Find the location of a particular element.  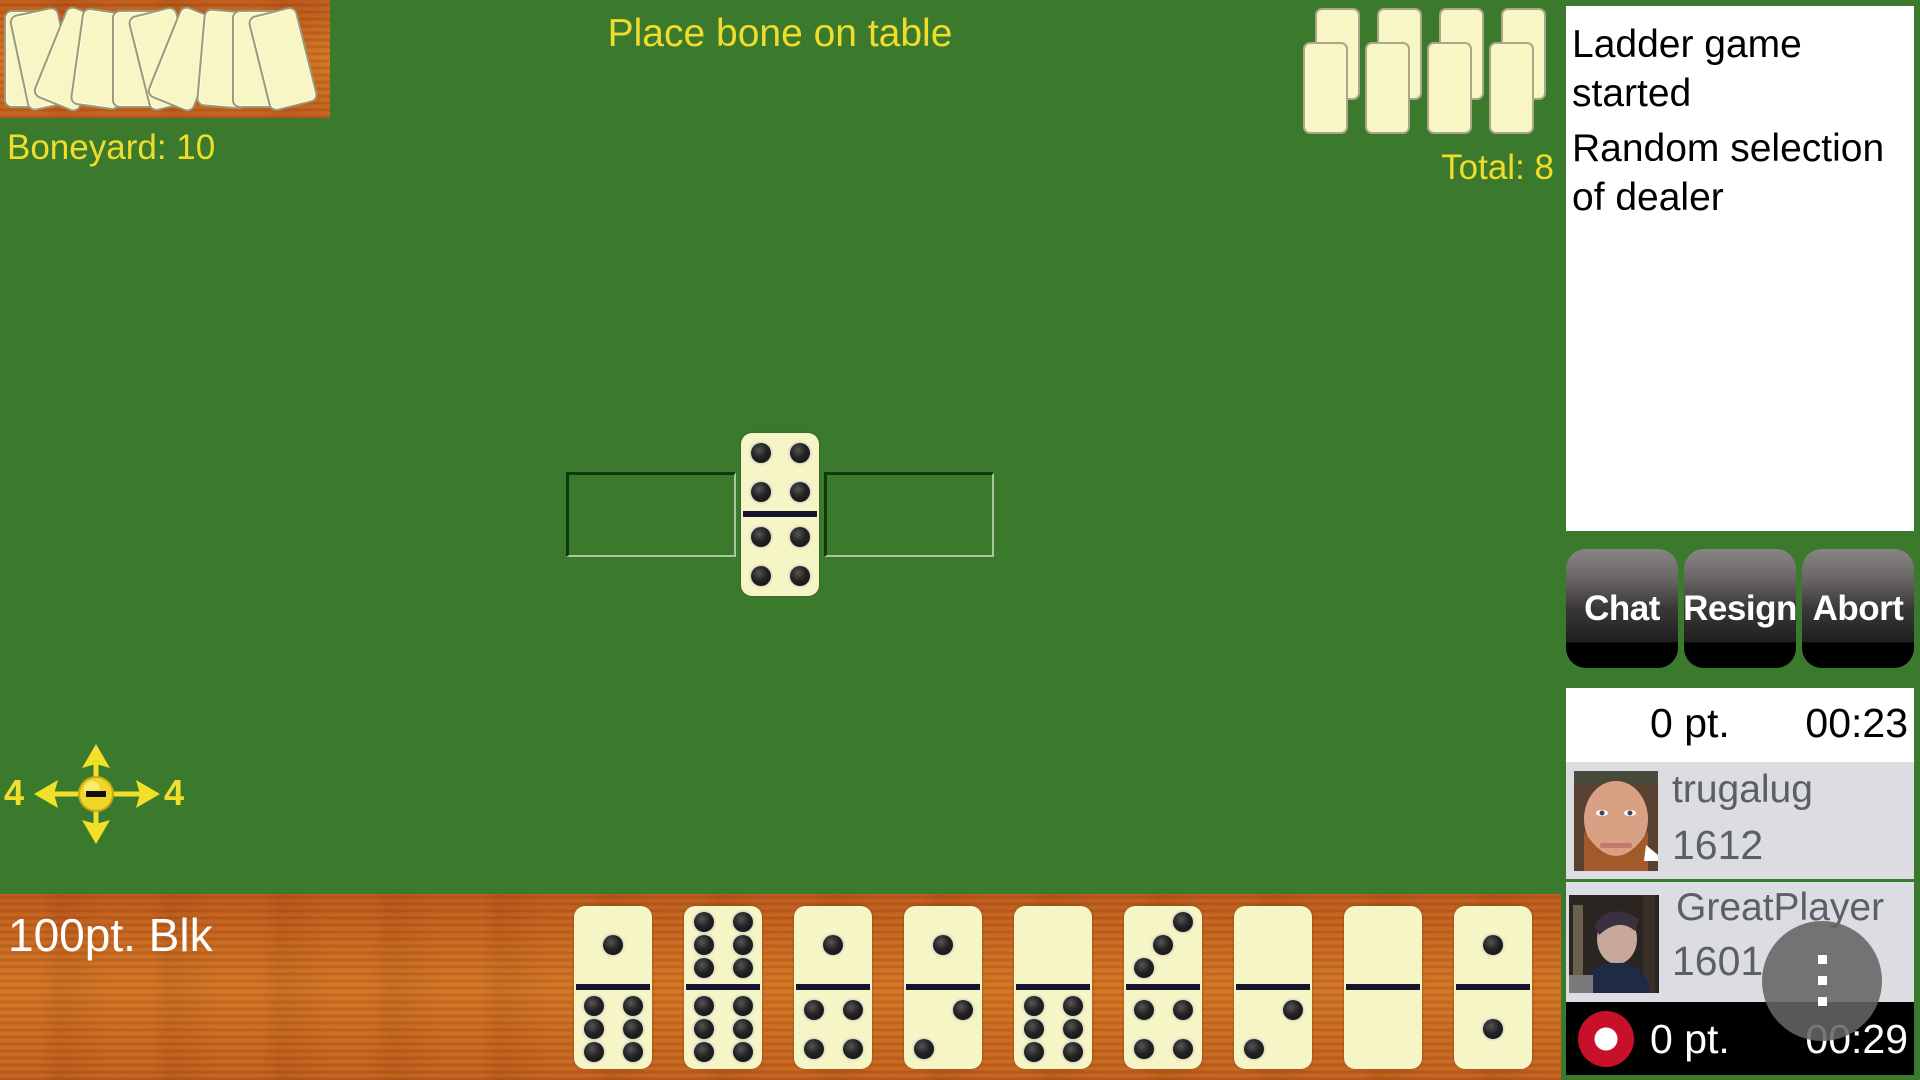

opponent-player-card: trugalug 1612 is located at coordinates (1740, 820).